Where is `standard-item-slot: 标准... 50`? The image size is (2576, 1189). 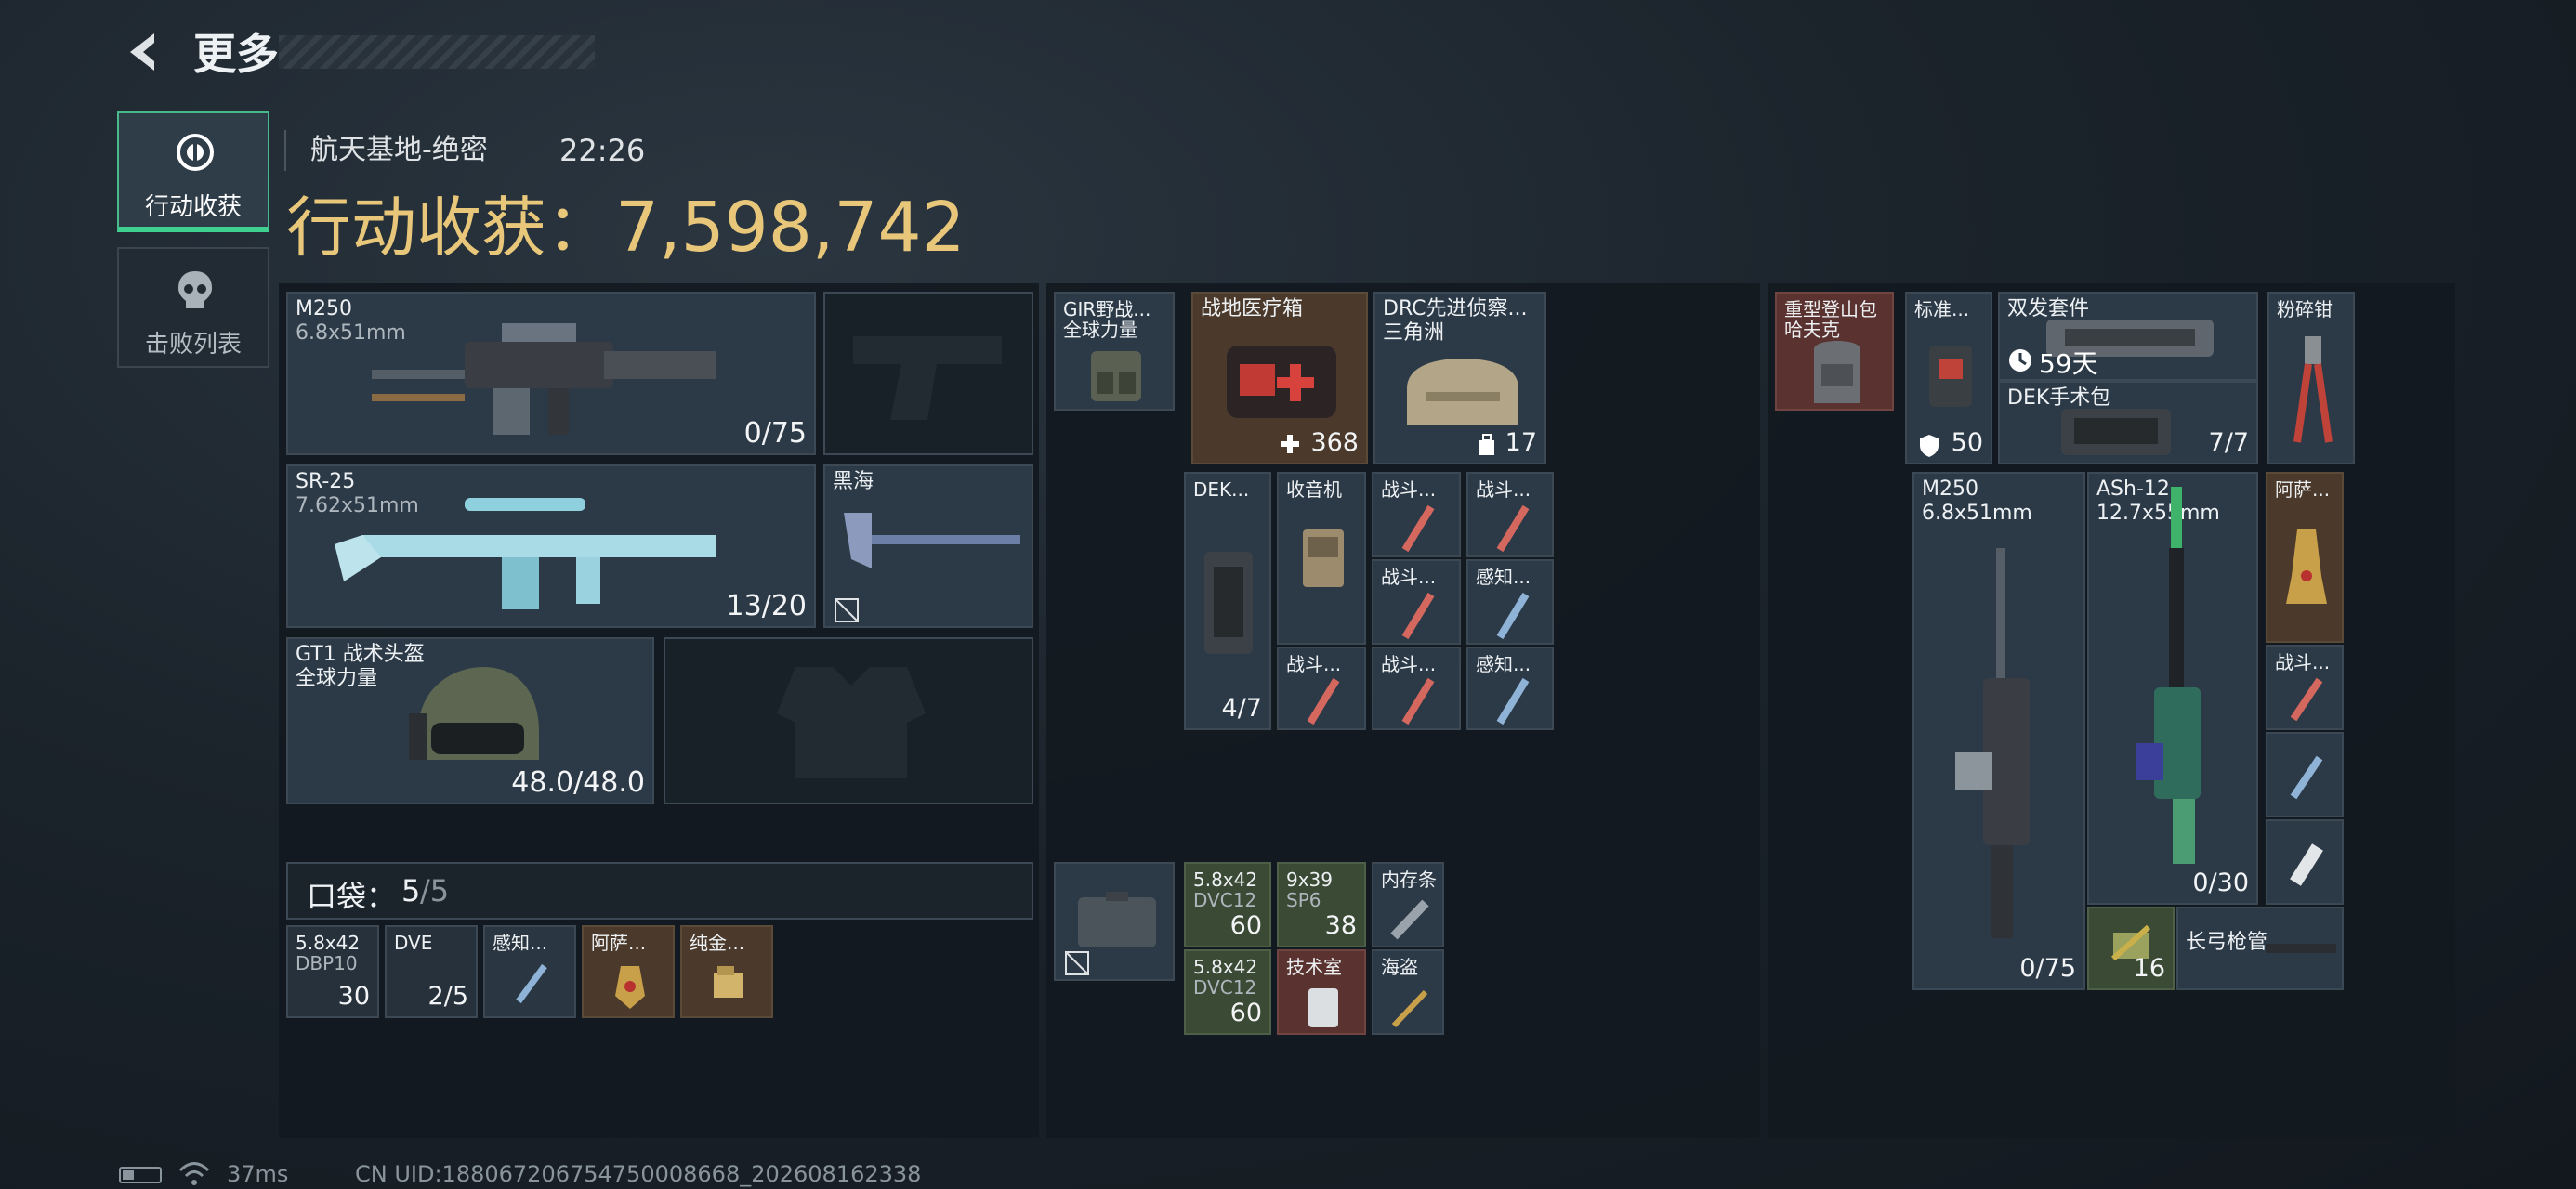 standard-item-slot: 标准... 50 is located at coordinates (1948, 378).